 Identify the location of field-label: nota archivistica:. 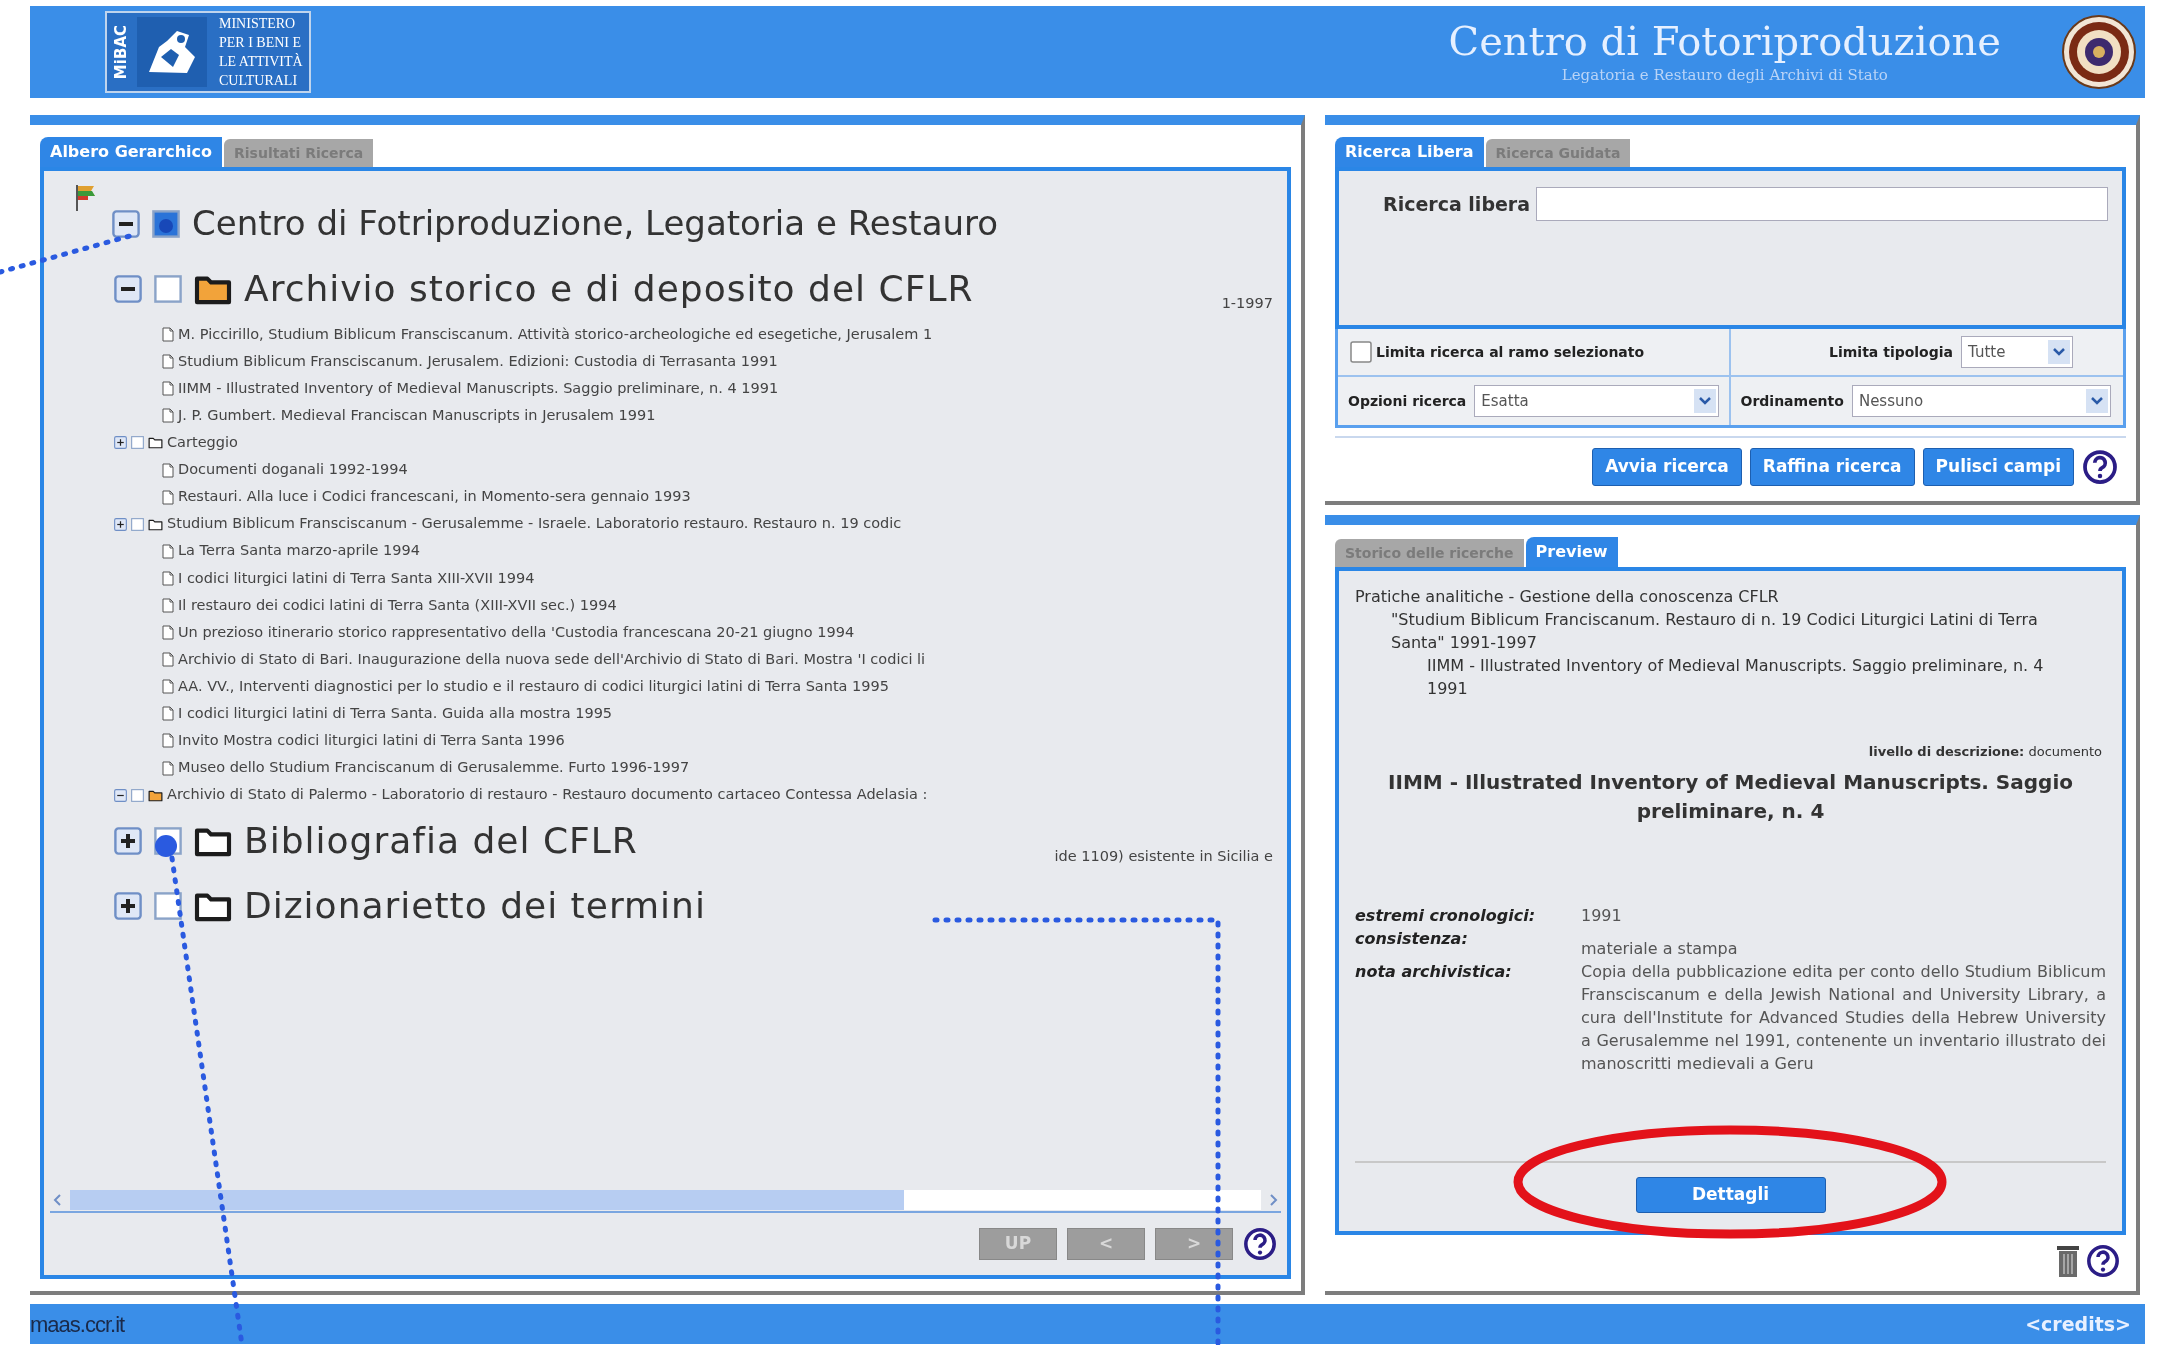
(1434, 971).